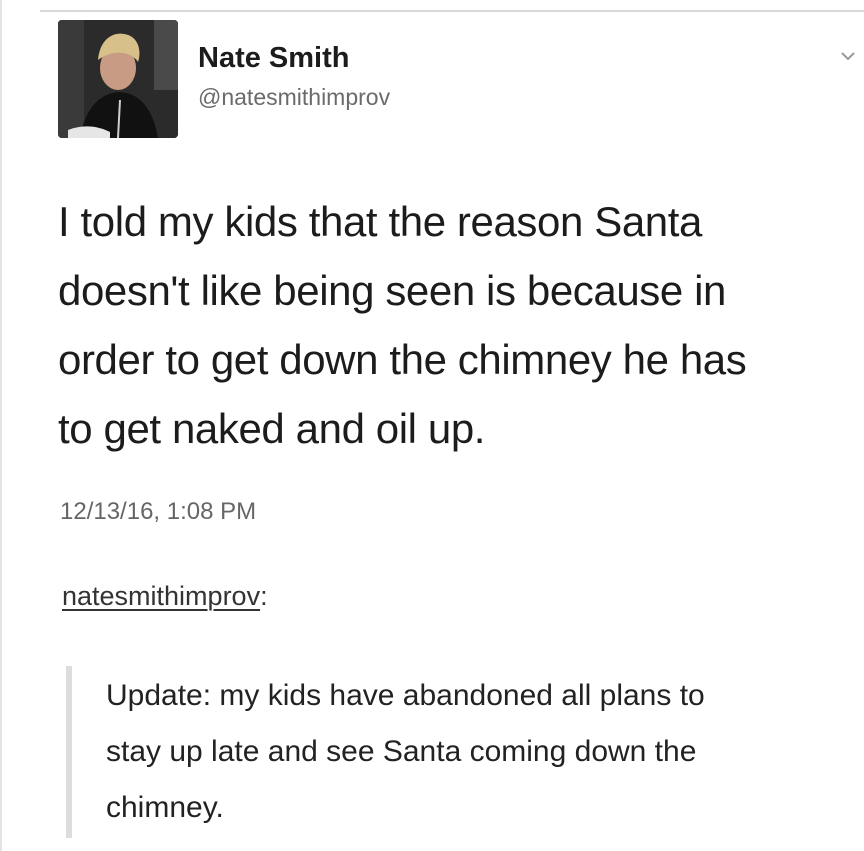 Image resolution: width=864 pixels, height=851 pixels. I want to click on tweet-text-line: to get naked and oil up., so click(272, 428).